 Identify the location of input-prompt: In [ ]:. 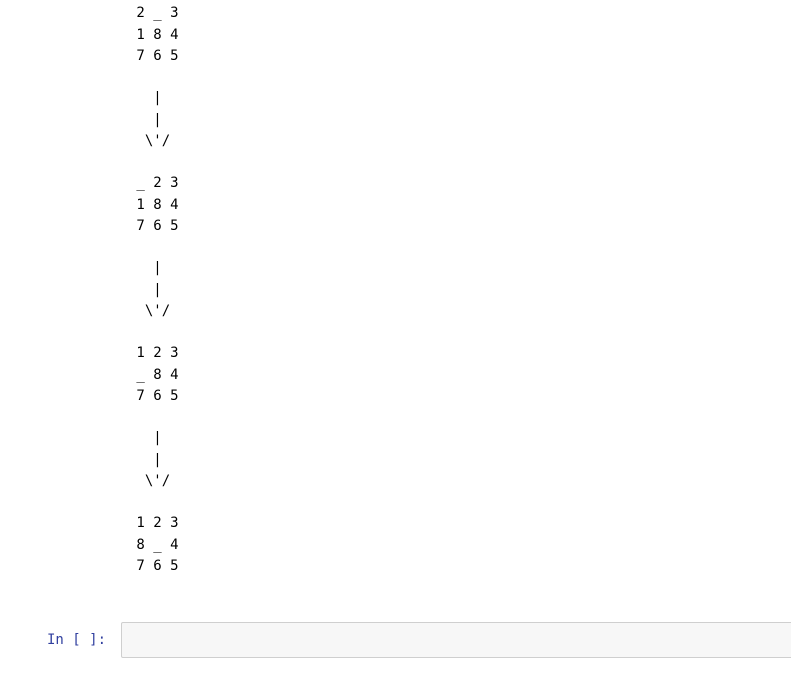
(77, 640).